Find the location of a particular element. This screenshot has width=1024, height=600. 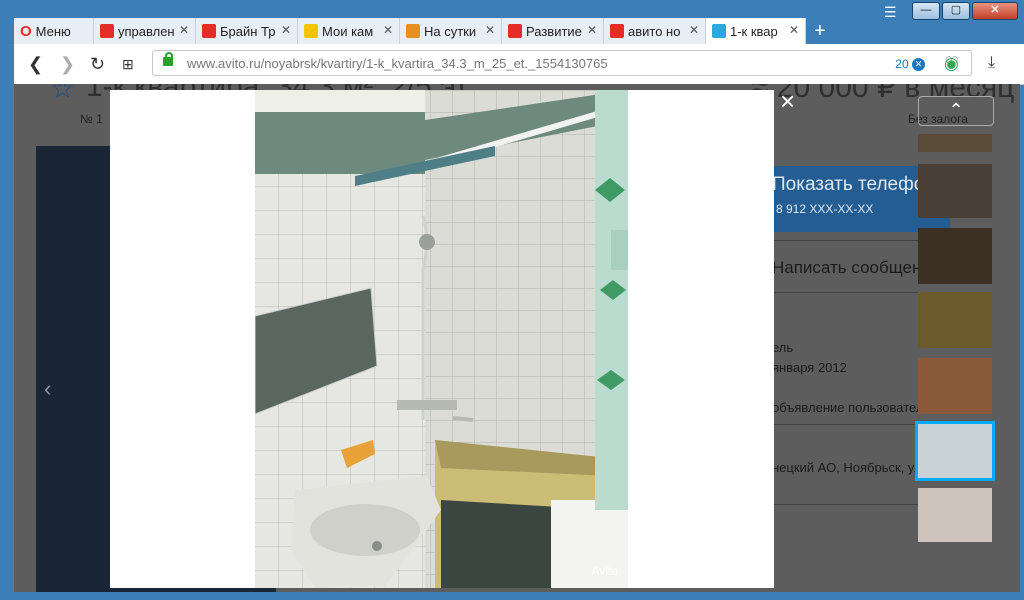

avito-watermark: Avito is located at coordinates (604, 571).